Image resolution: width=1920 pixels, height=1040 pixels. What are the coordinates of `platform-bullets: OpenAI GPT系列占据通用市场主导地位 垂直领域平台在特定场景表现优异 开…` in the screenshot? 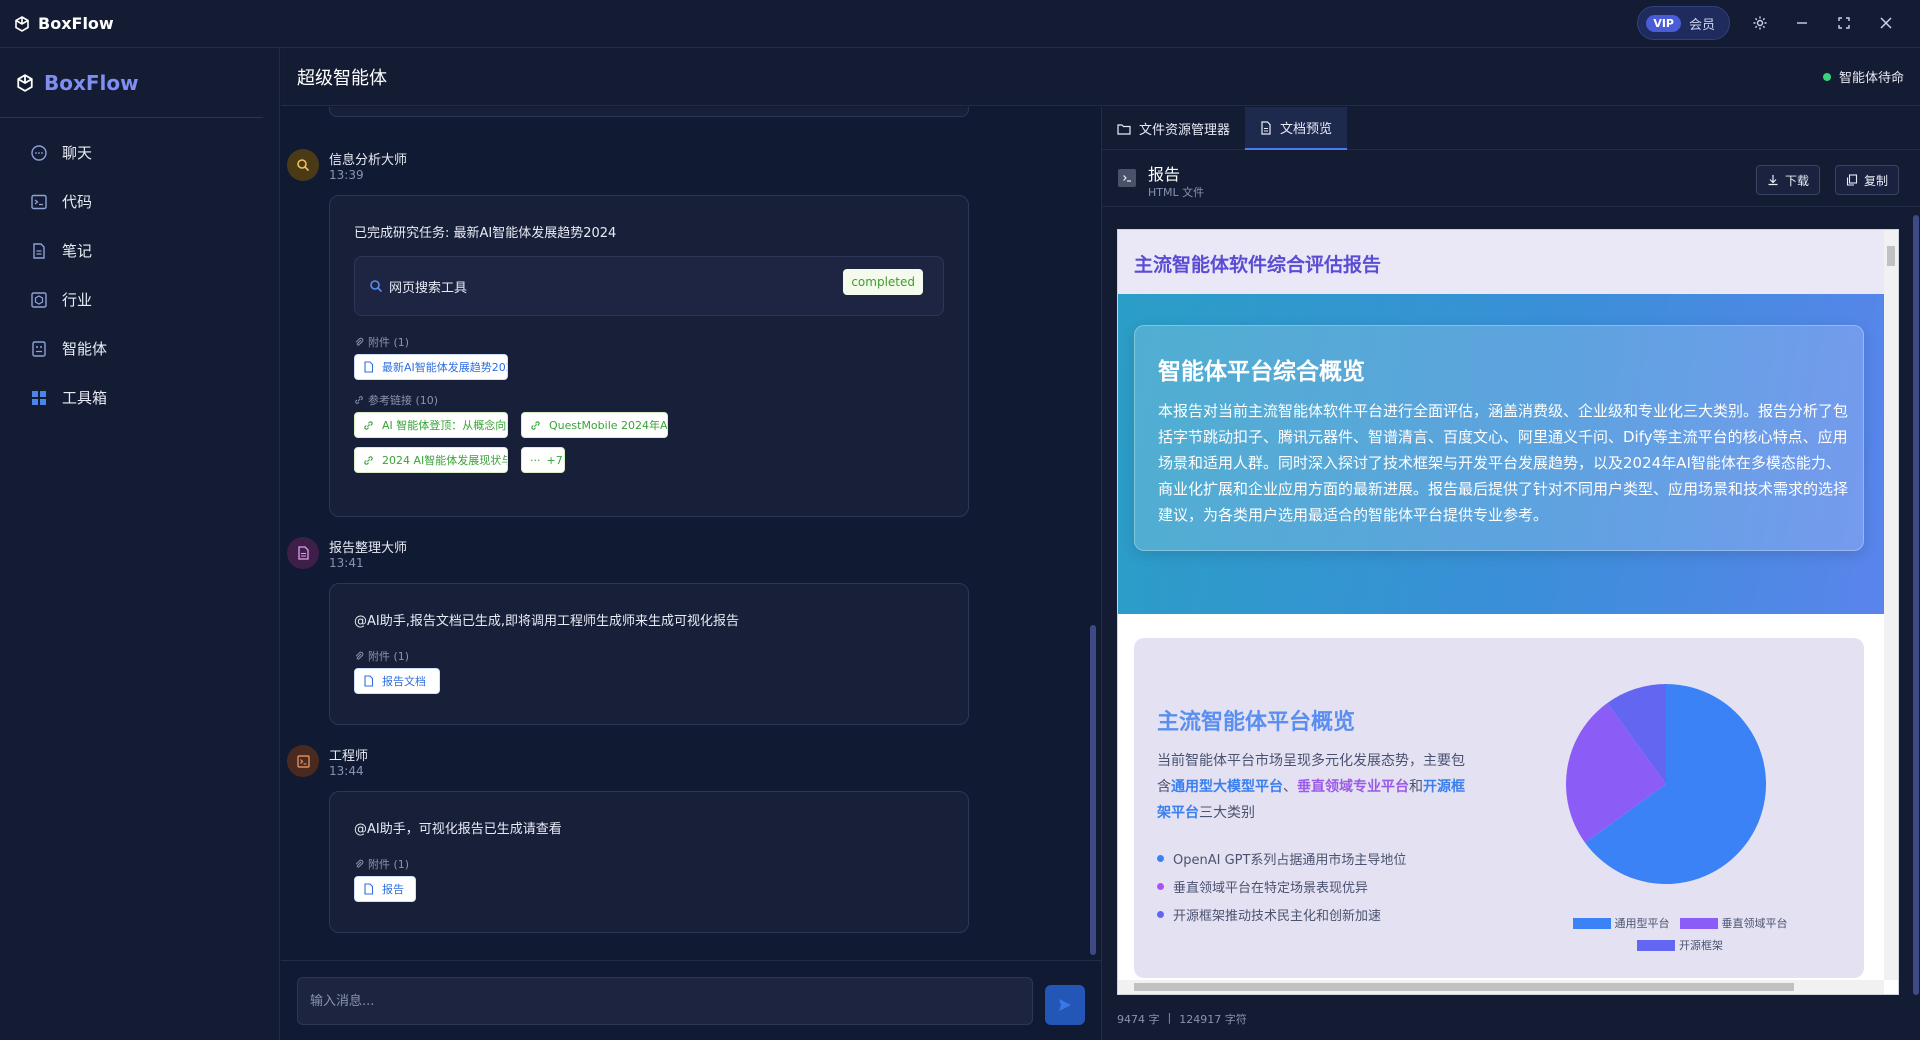 It's located at (1281, 886).